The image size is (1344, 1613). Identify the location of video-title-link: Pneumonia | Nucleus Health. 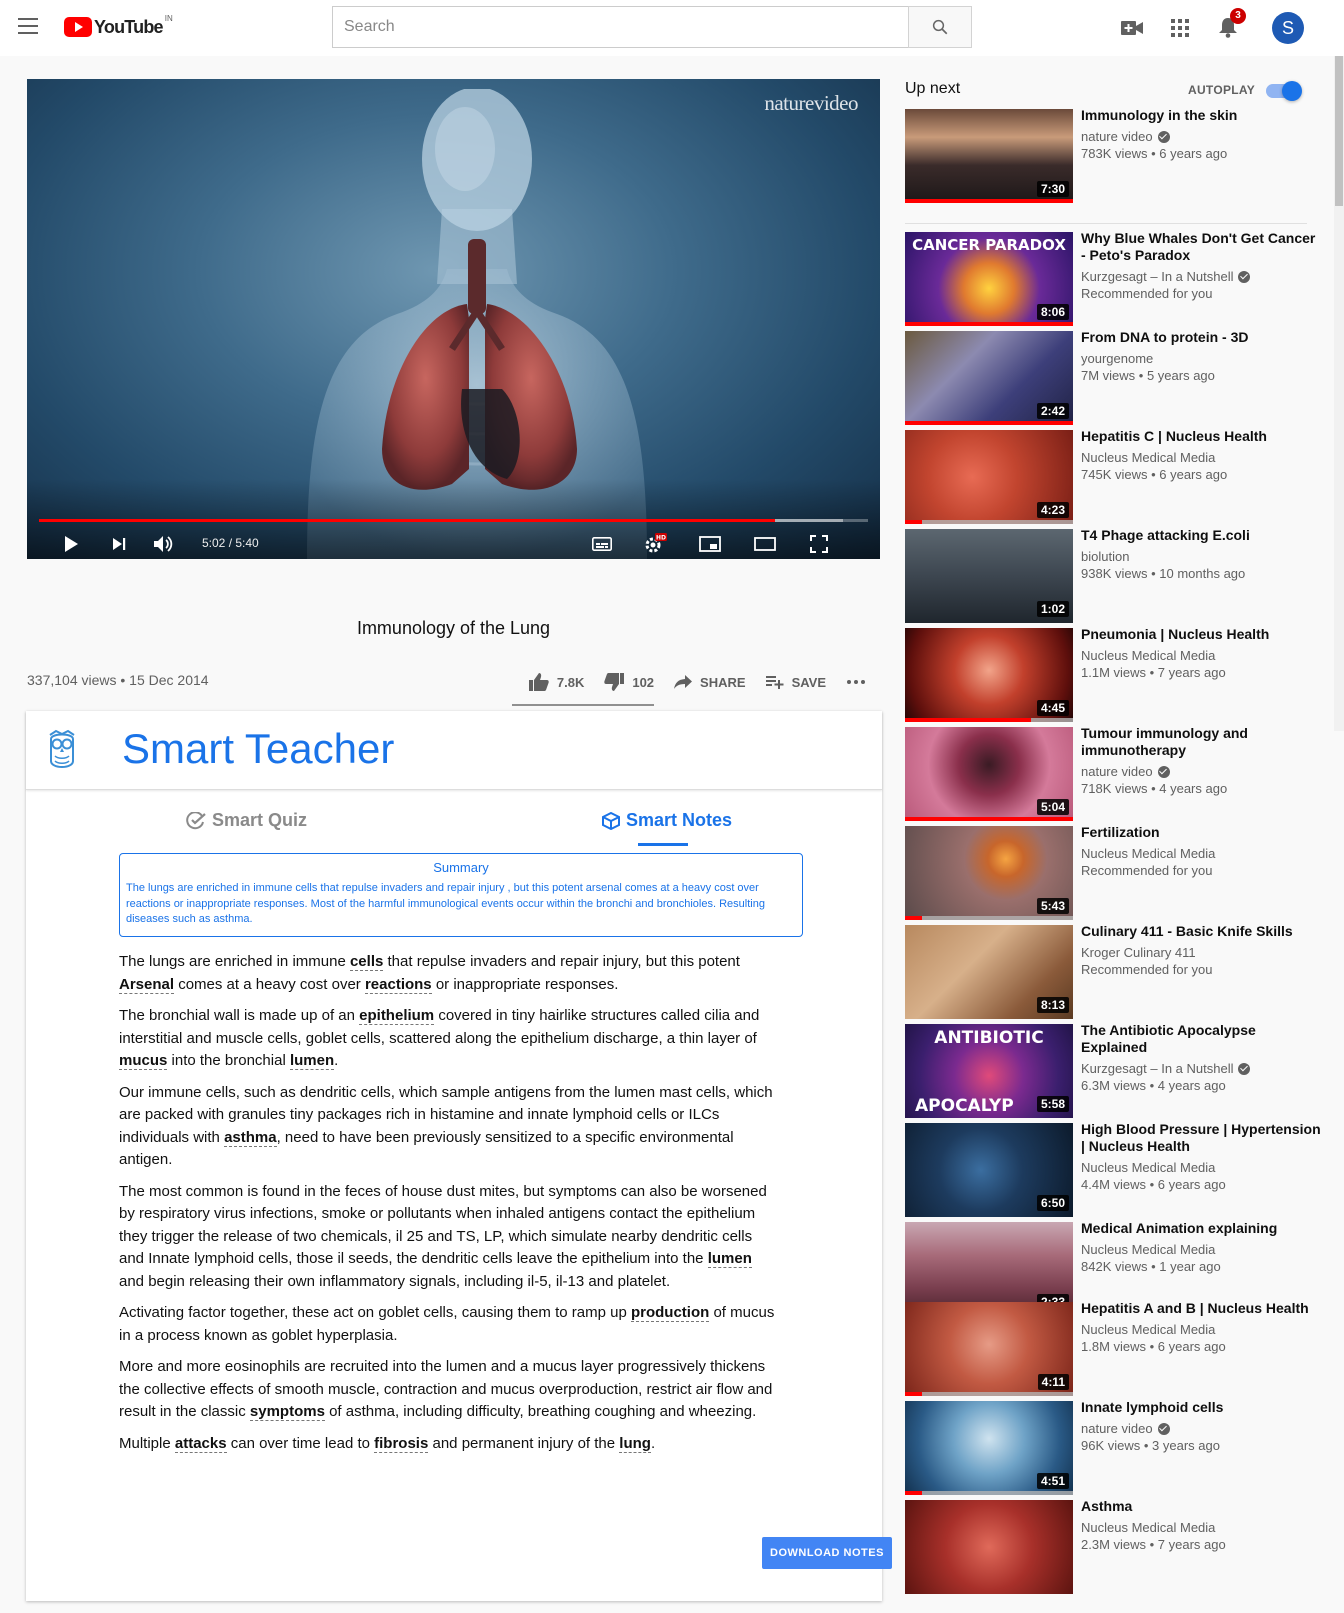
(1201, 634).